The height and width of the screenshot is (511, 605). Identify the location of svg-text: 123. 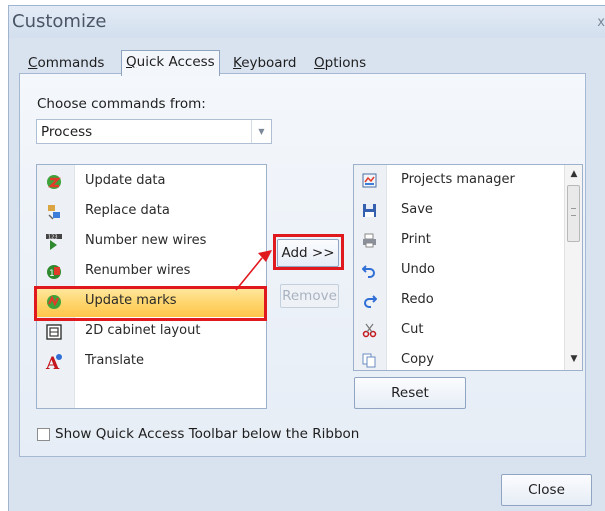
(53, 238).